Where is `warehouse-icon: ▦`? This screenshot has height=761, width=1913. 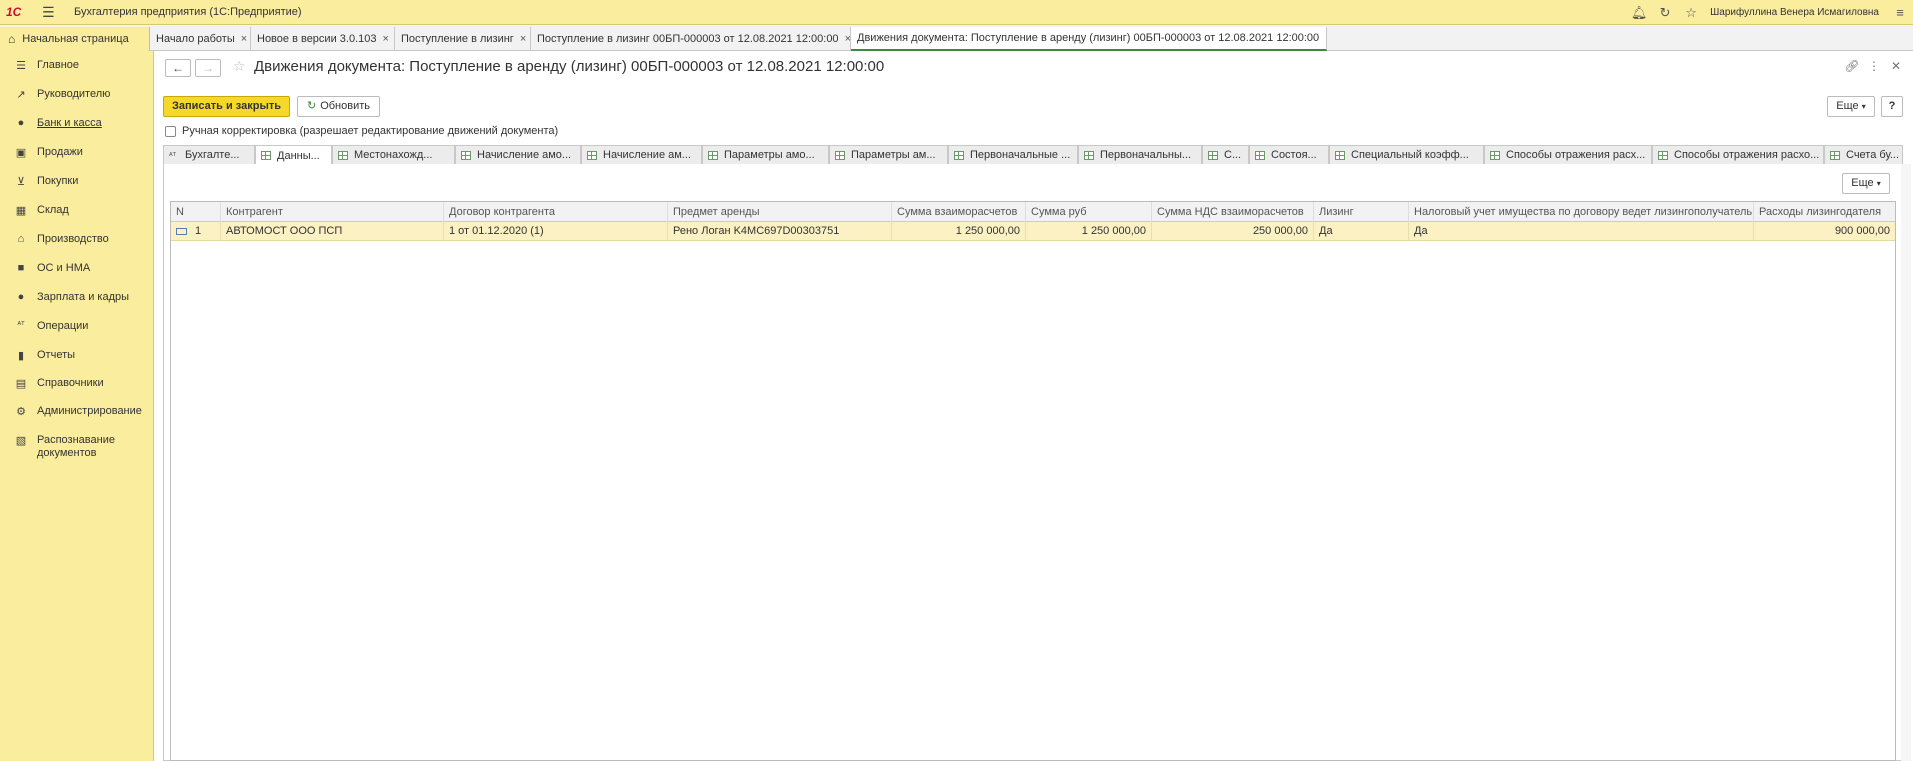
warehouse-icon: ▦ is located at coordinates (21, 211).